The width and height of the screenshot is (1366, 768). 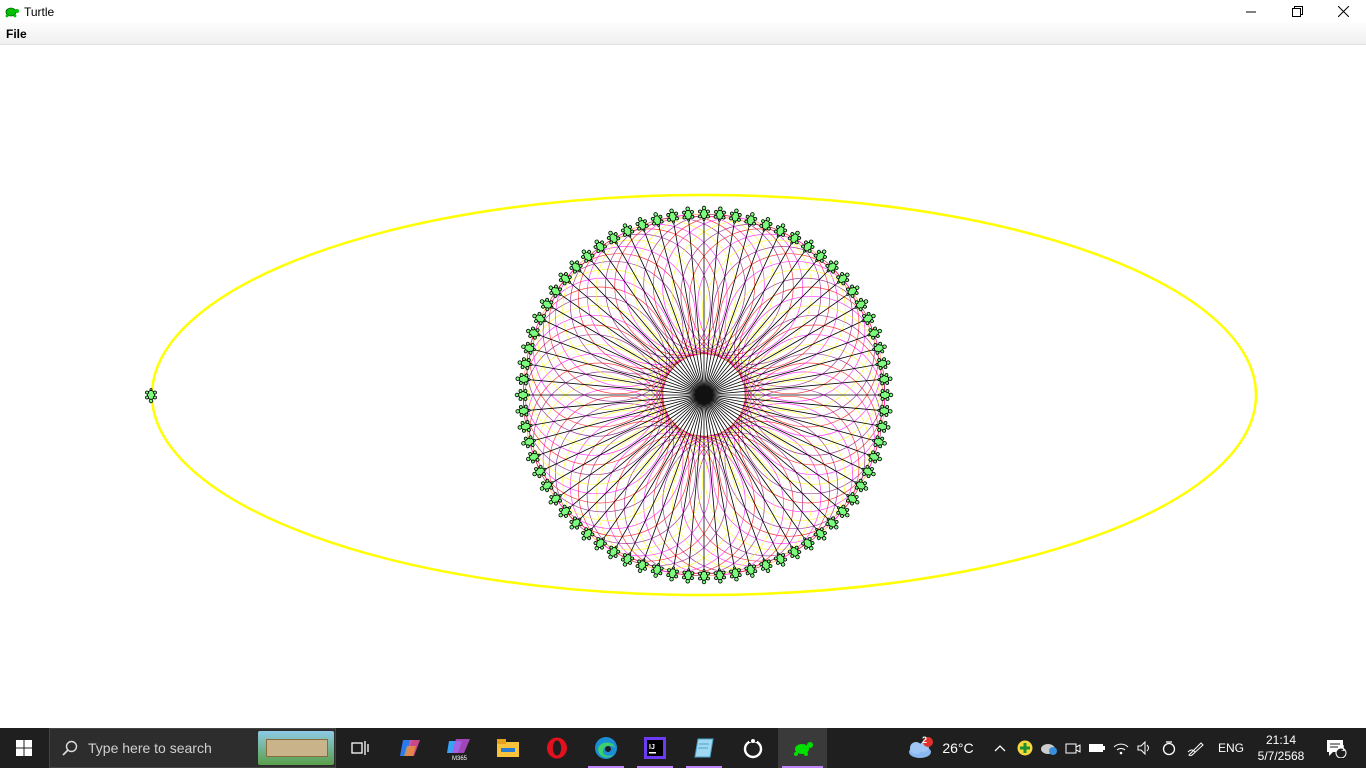 I want to click on search-highlight-image, so click(x=296, y=748).